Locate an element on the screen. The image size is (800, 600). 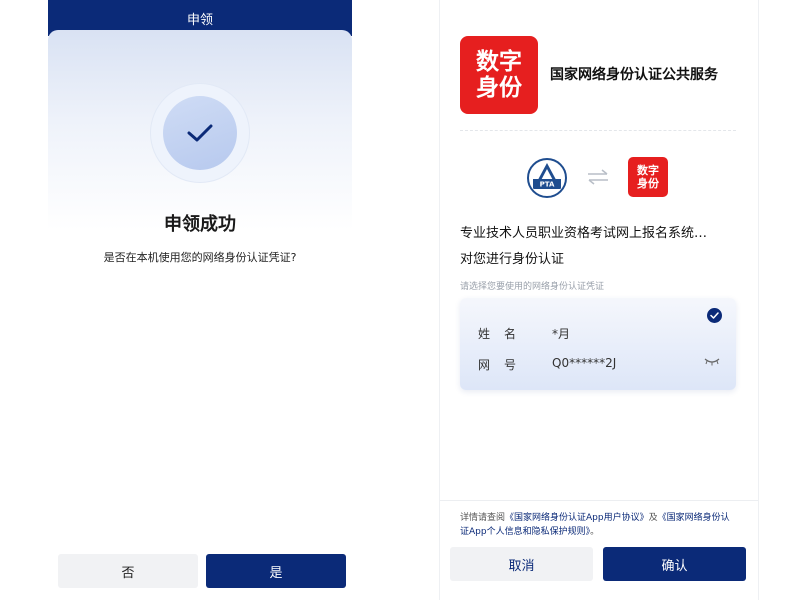
name-label: 姓名 is located at coordinates (504, 334).